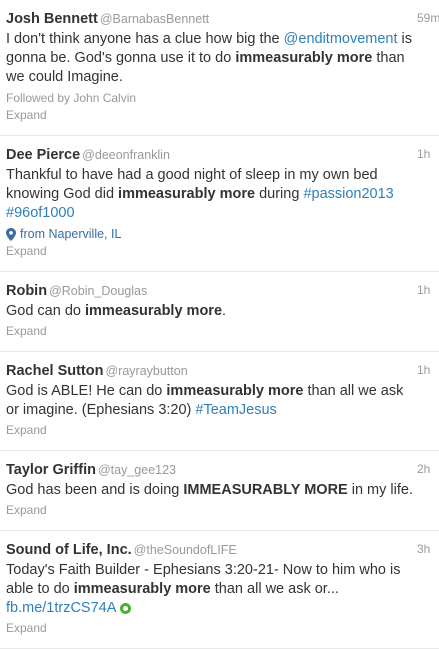  I want to click on tweet-header: Josh Bennett @BarnabasBennett 59m, so click(222, 20).